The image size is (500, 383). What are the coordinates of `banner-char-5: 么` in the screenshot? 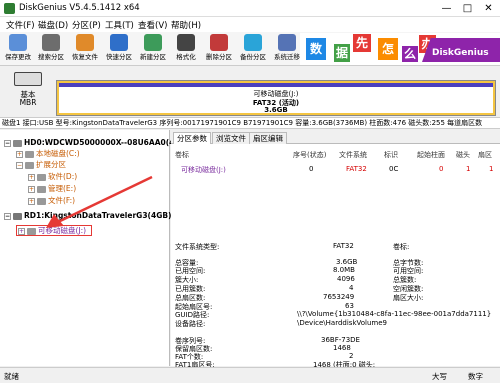 It's located at (410, 54).